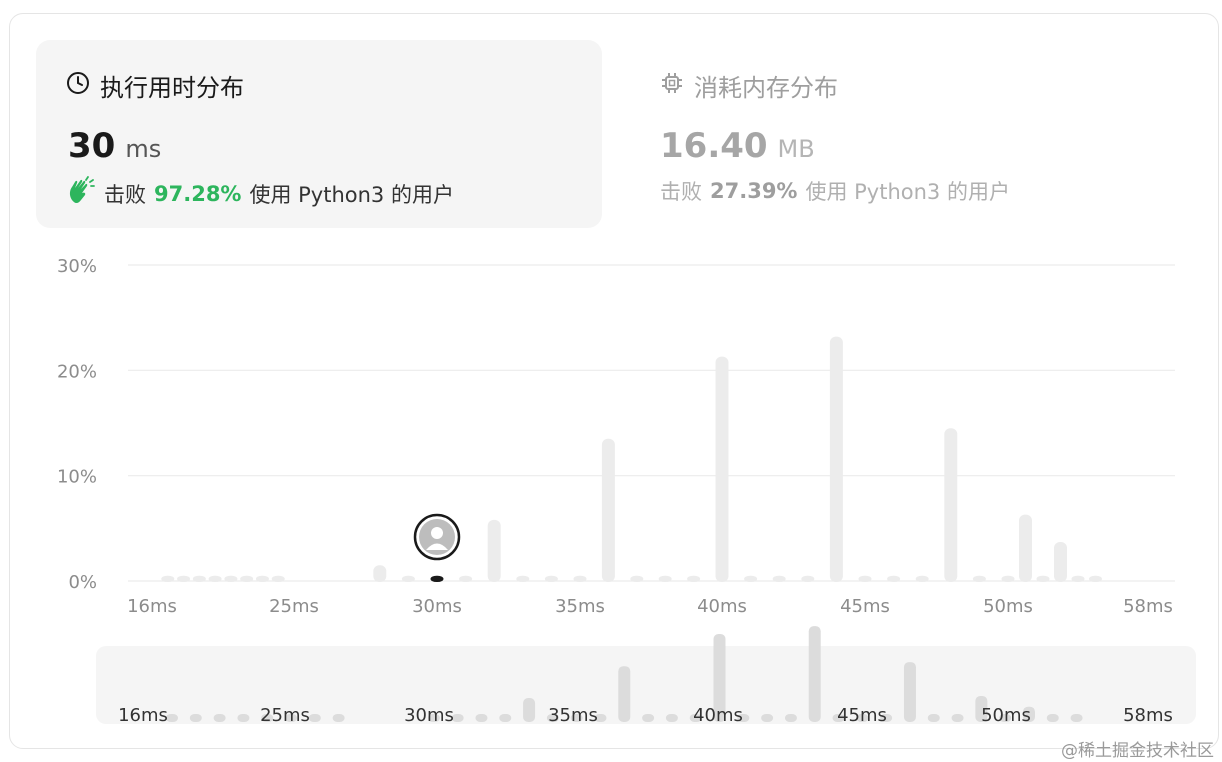 The height and width of the screenshot is (762, 1222). I want to click on x-tick-label: 40ms, so click(722, 606).